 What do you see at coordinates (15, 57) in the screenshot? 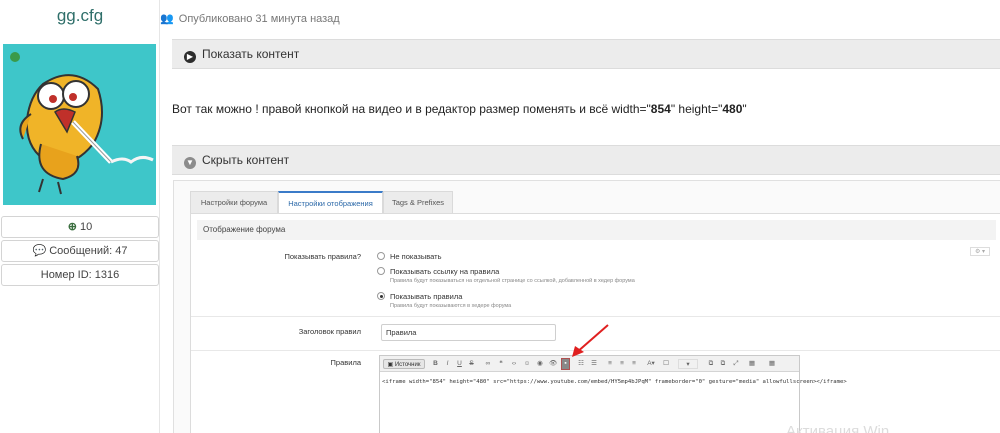
I see `online-indicator` at bounding box center [15, 57].